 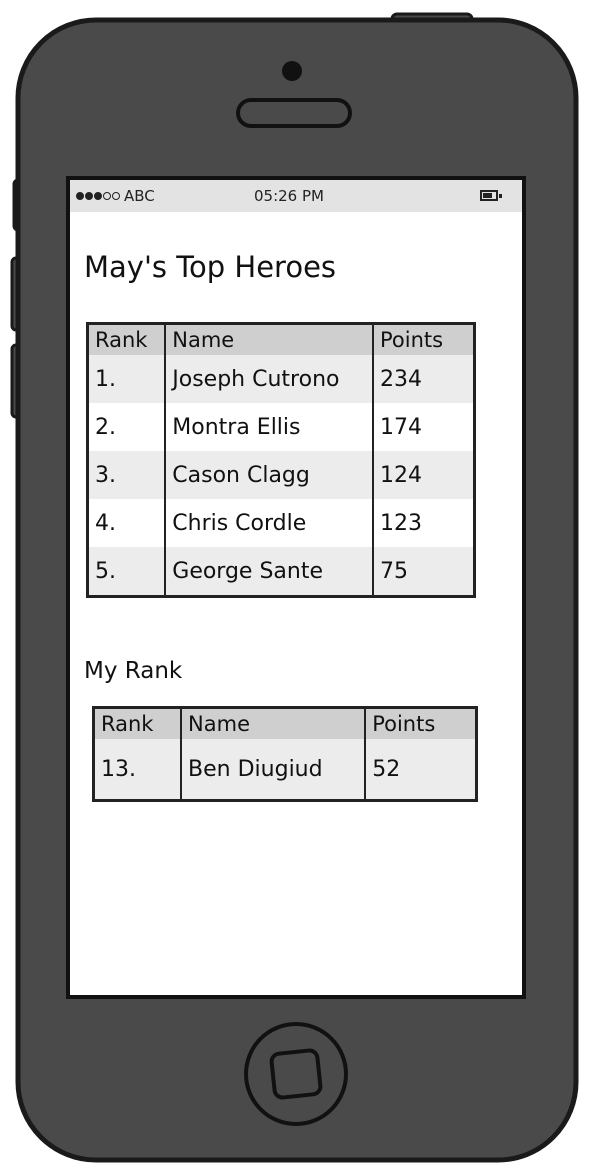 I want to click on name-cell: George Sante, so click(x=269, y=572).